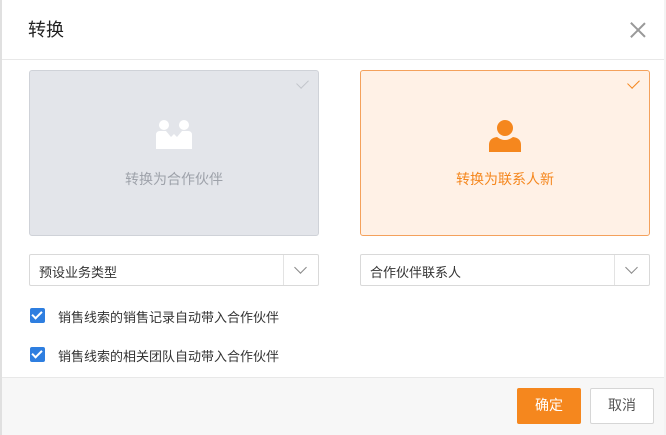 The width and height of the screenshot is (666, 435). Describe the element at coordinates (78, 273) in the screenshot. I see `business-type-value: 预设业务类型` at that location.